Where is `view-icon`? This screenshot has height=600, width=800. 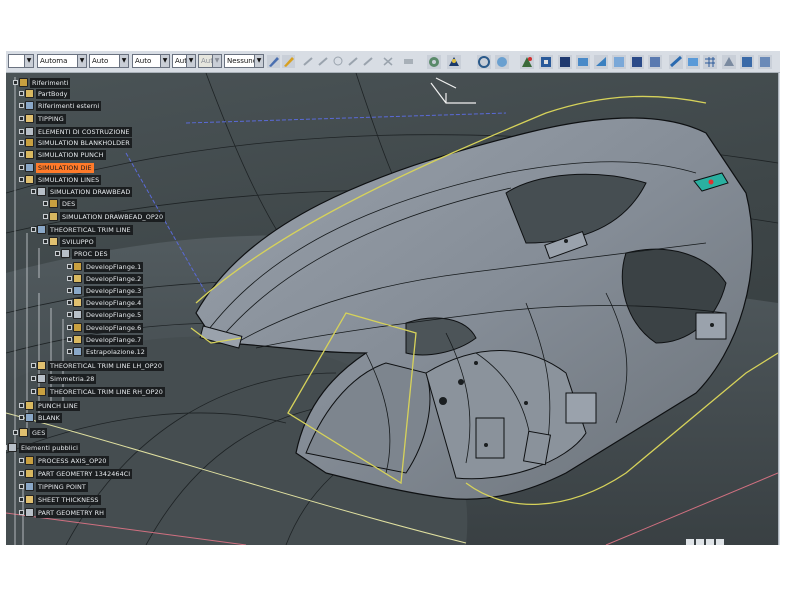
view-icon is located at coordinates (502, 62).